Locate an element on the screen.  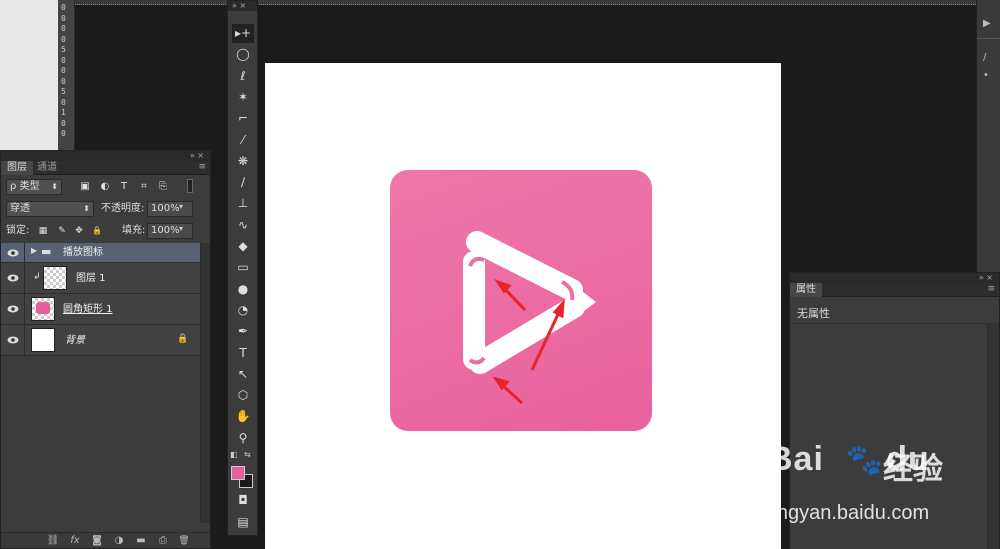
link-layers-icon: ⛓ is located at coordinates (53, 541).